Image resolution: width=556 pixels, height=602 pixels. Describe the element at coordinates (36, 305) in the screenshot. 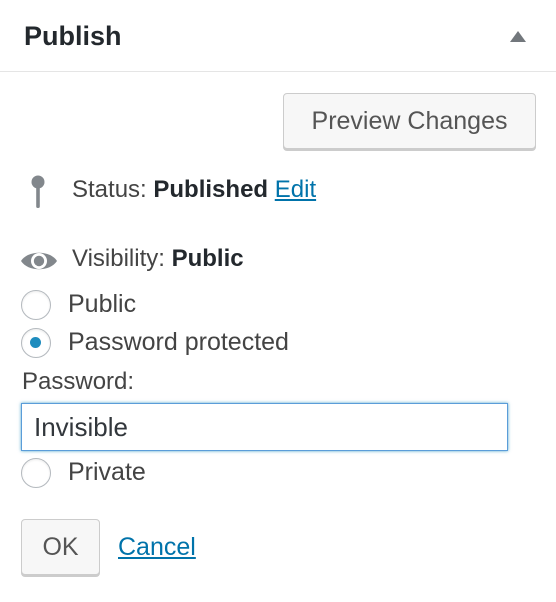

I see `radio-public` at that location.